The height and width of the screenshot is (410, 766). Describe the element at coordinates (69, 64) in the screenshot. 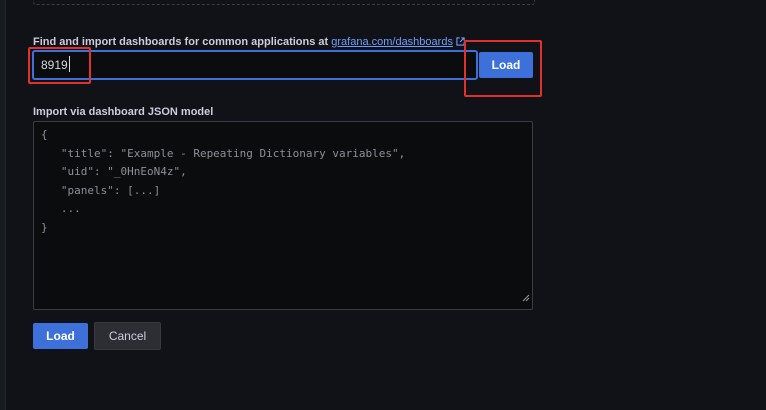

I see `text-caret` at that location.